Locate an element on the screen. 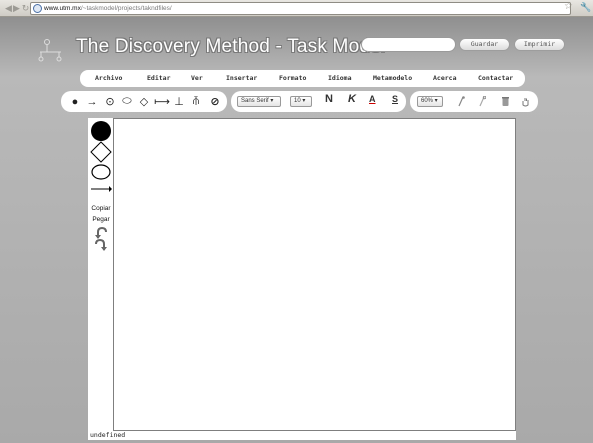 The image size is (593, 443). pencil-icon is located at coordinates (482, 101).